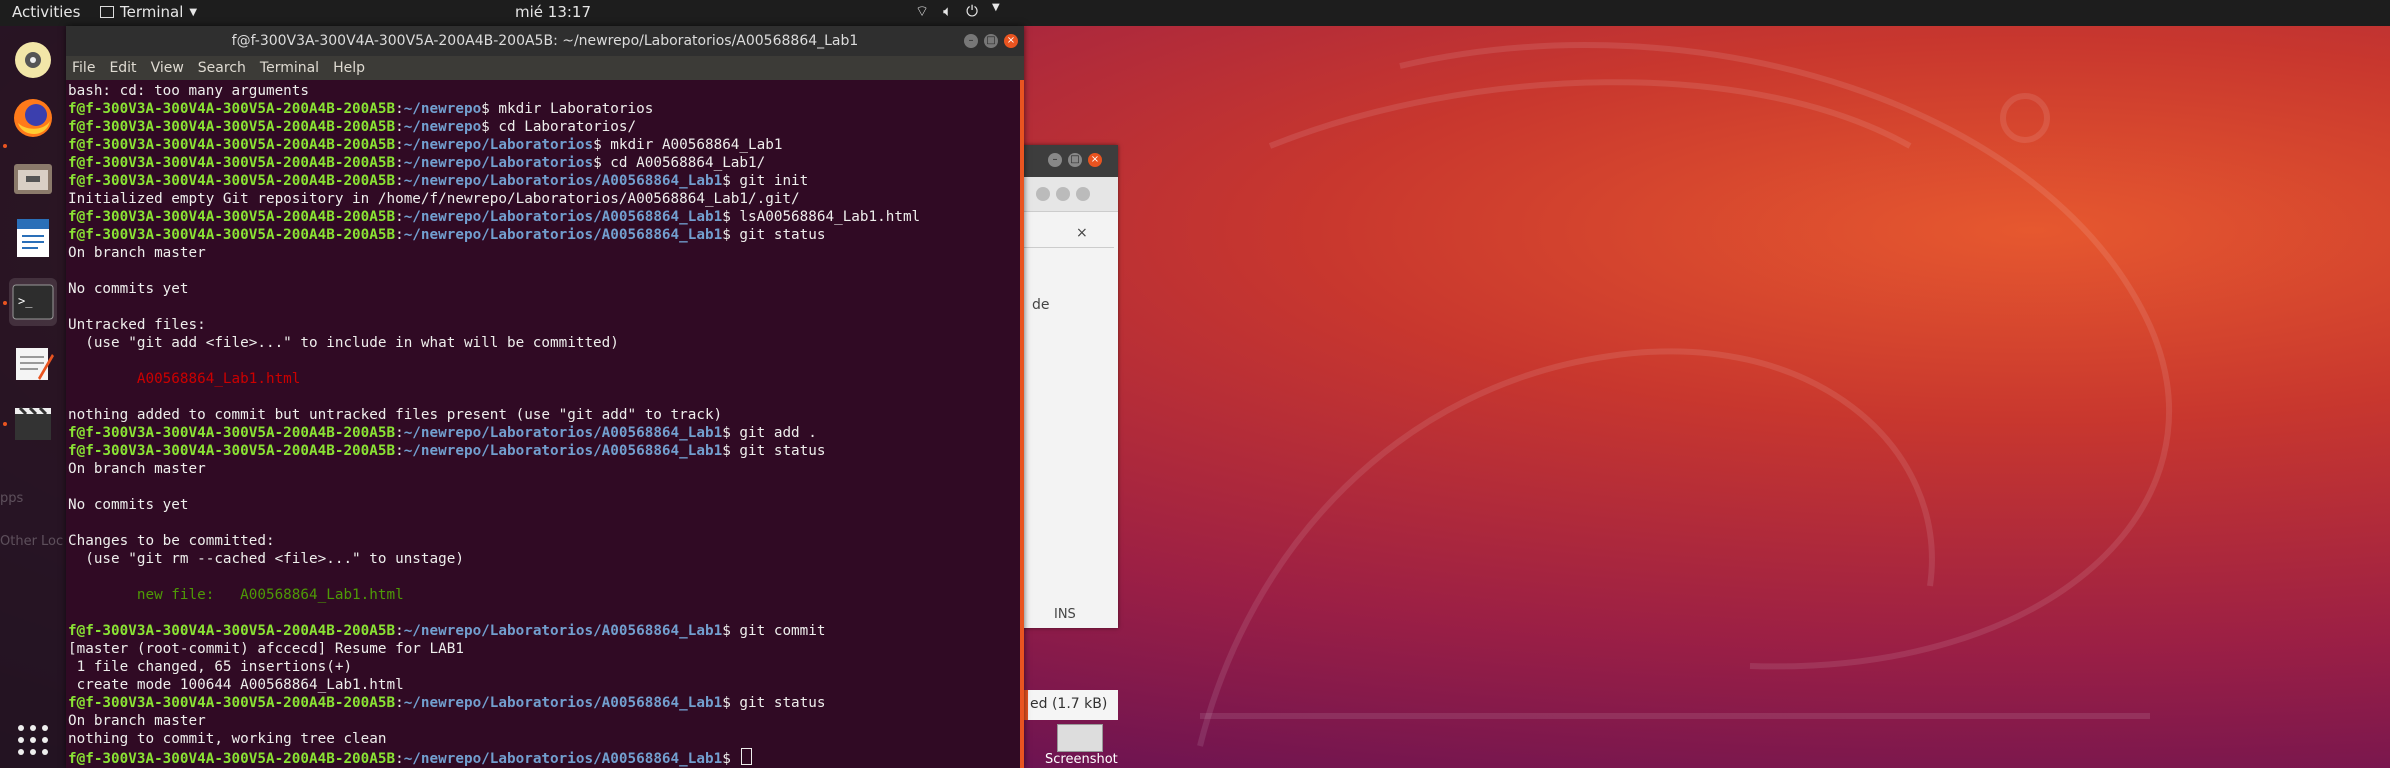 The width and height of the screenshot is (2390, 768). What do you see at coordinates (33, 397) in the screenshot?
I see `dock: >_ pps Other Loc` at bounding box center [33, 397].